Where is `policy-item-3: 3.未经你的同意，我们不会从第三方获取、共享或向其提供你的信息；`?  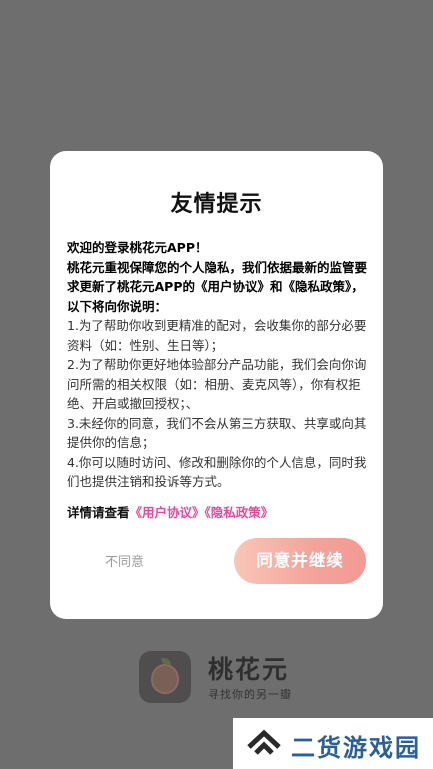
policy-item-3: 3.未经你的同意，我们不会从第三方获取、共享或向其提供你的信息； is located at coordinates (217, 433).